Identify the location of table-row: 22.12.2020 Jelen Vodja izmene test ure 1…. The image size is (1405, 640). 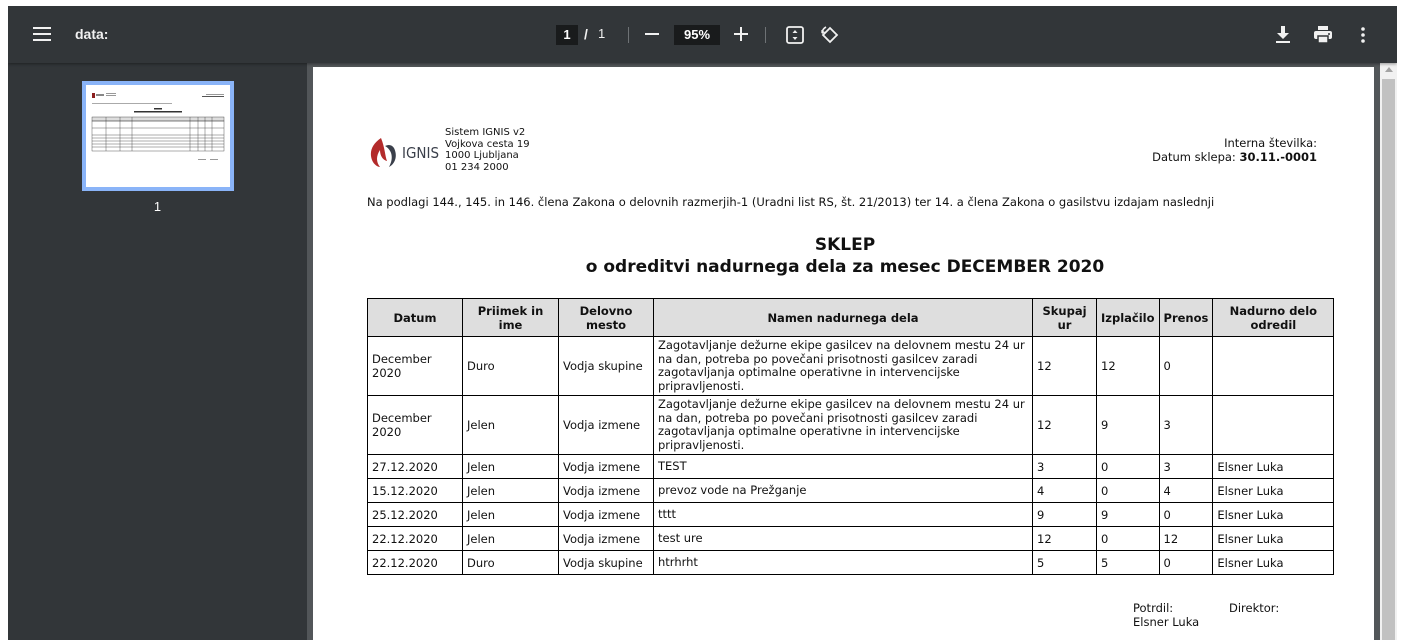
(851, 538).